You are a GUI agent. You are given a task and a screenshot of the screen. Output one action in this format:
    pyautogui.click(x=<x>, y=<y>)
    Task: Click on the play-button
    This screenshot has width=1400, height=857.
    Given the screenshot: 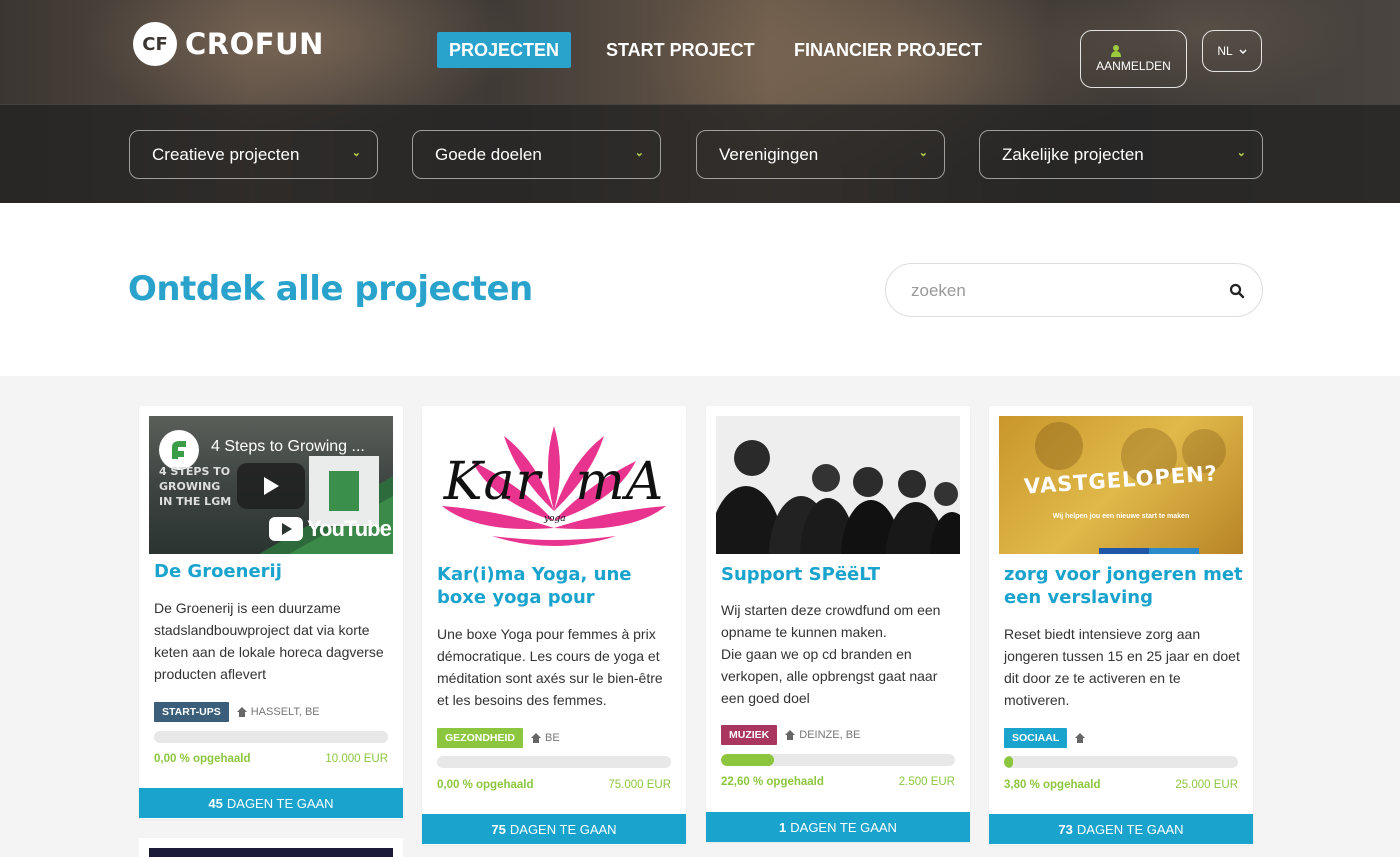 What is the action you would take?
    pyautogui.click(x=271, y=486)
    